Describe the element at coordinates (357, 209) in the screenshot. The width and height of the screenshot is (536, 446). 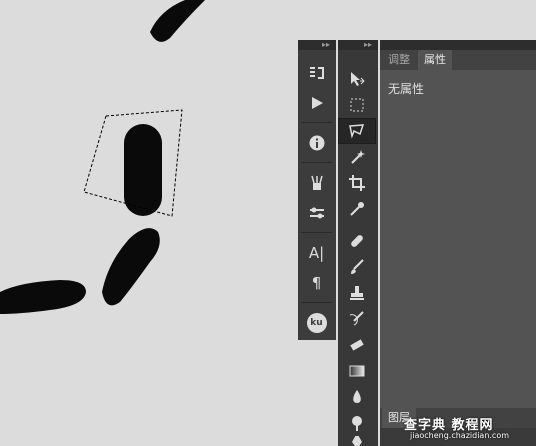
I see `eyedropper-tool-icon` at that location.